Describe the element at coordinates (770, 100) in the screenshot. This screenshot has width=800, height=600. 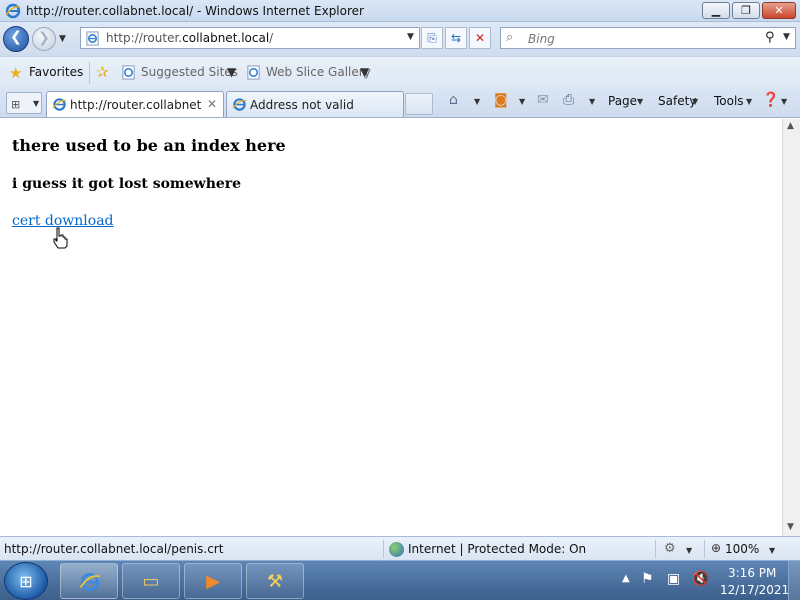
I see `help-icon: ❓` at that location.